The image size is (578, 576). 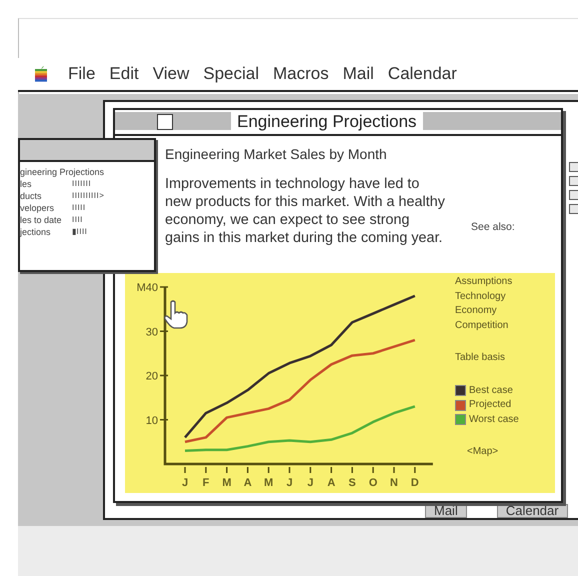 I want to click on menu-item: Macros, so click(x=301, y=74).